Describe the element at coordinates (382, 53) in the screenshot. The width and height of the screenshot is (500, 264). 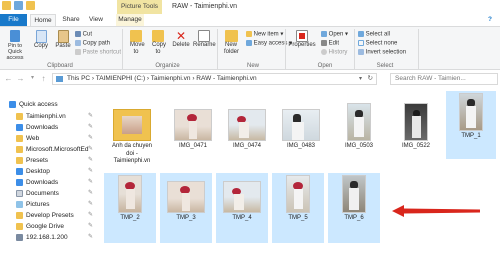
I see `invert-selection-button: Invert selection` at that location.